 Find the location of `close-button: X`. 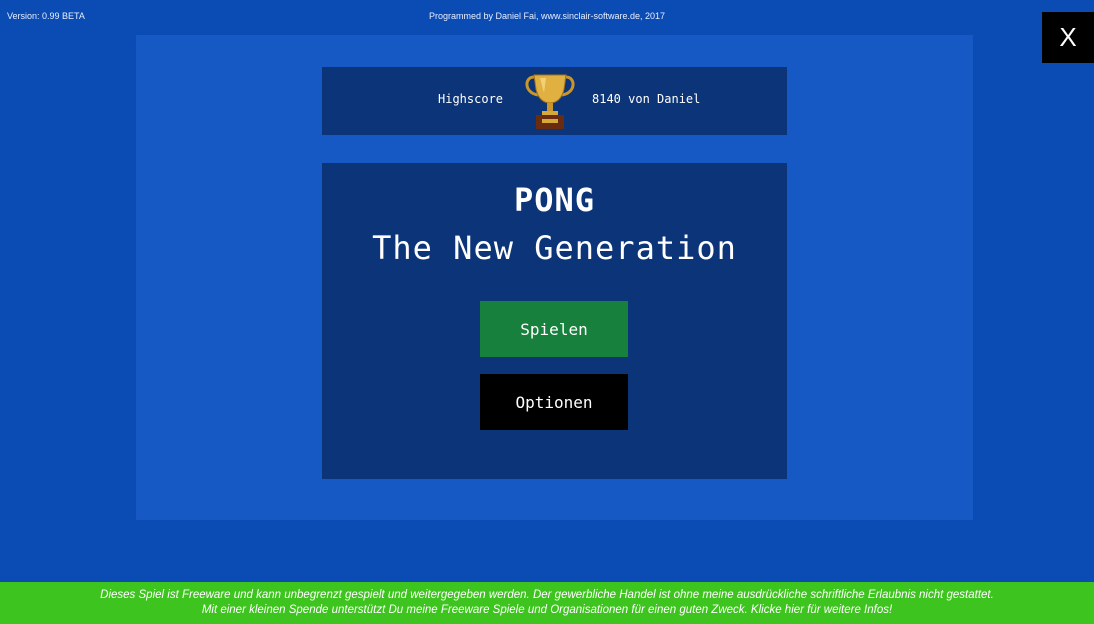

close-button: X is located at coordinates (1068, 37).